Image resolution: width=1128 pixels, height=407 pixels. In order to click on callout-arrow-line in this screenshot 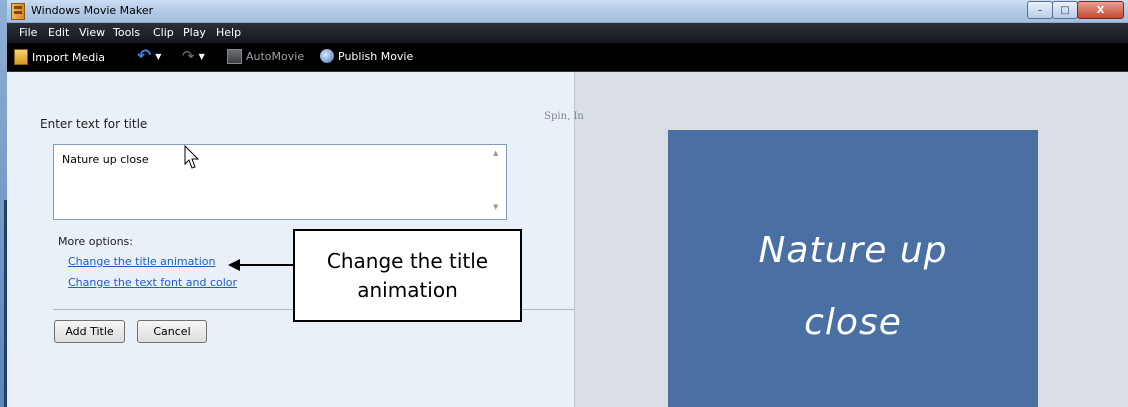, I will do `click(266, 265)`.